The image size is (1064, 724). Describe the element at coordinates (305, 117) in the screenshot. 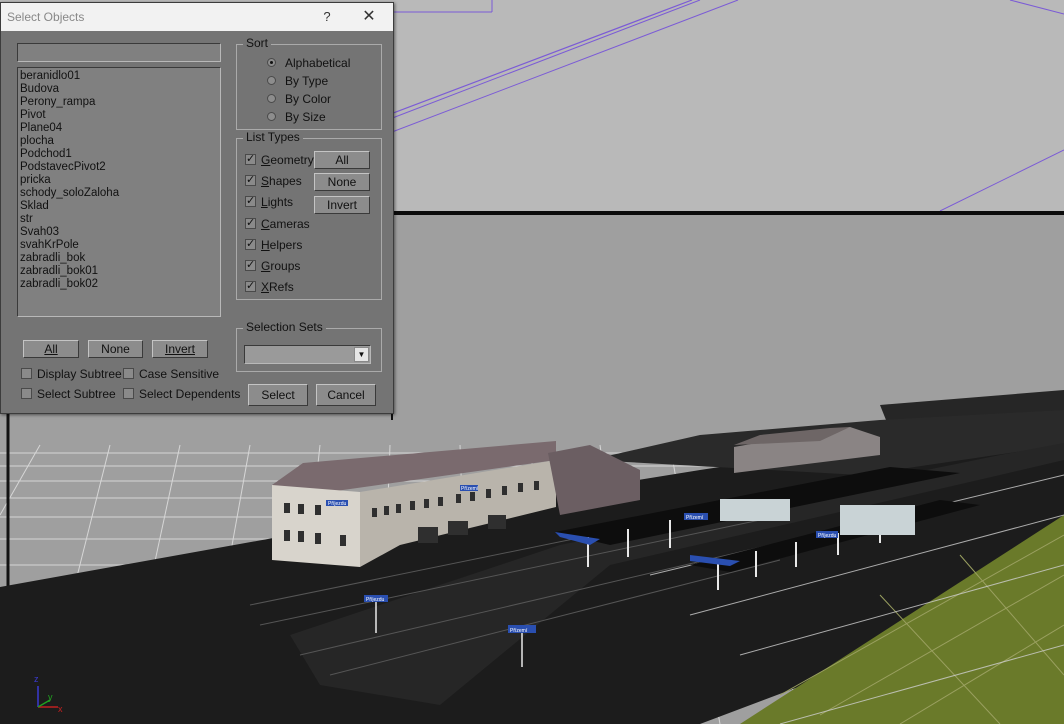

I see `radio-label: By Size` at that location.